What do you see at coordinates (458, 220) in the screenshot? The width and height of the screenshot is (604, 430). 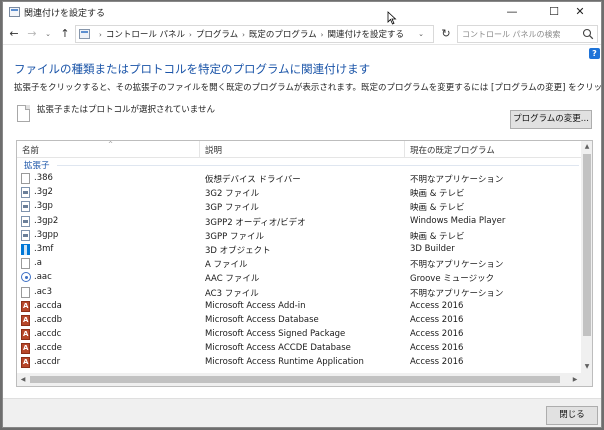 I see `default-program: Windows Media Player` at bounding box center [458, 220].